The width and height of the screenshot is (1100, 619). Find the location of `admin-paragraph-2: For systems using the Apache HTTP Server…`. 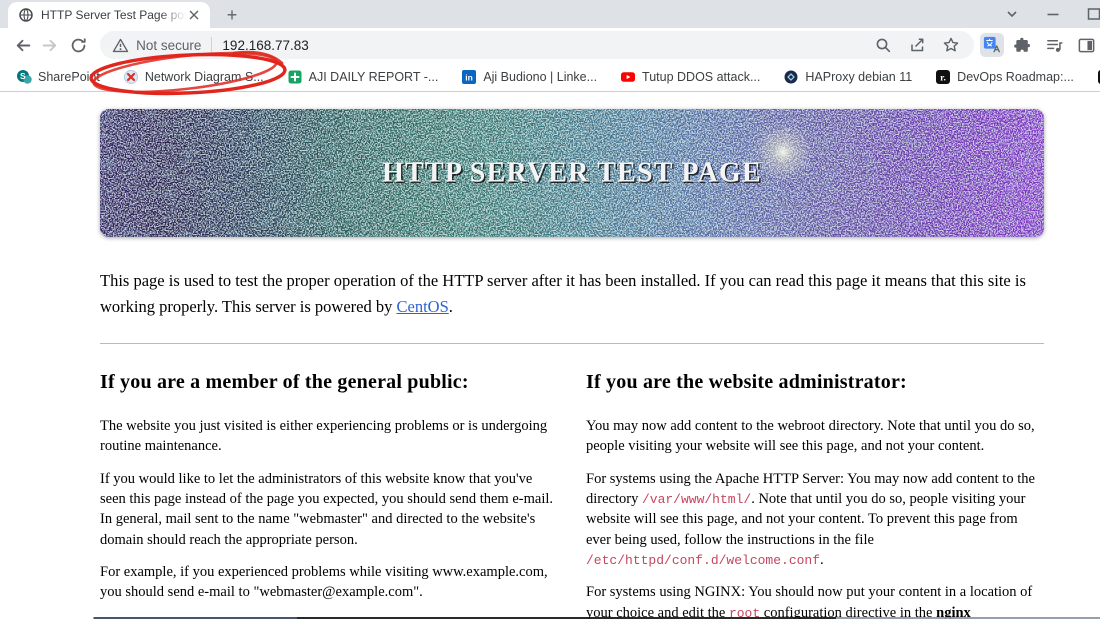

admin-paragraph-2: For systems using the Apache HTTP Server… is located at coordinates (815, 519).